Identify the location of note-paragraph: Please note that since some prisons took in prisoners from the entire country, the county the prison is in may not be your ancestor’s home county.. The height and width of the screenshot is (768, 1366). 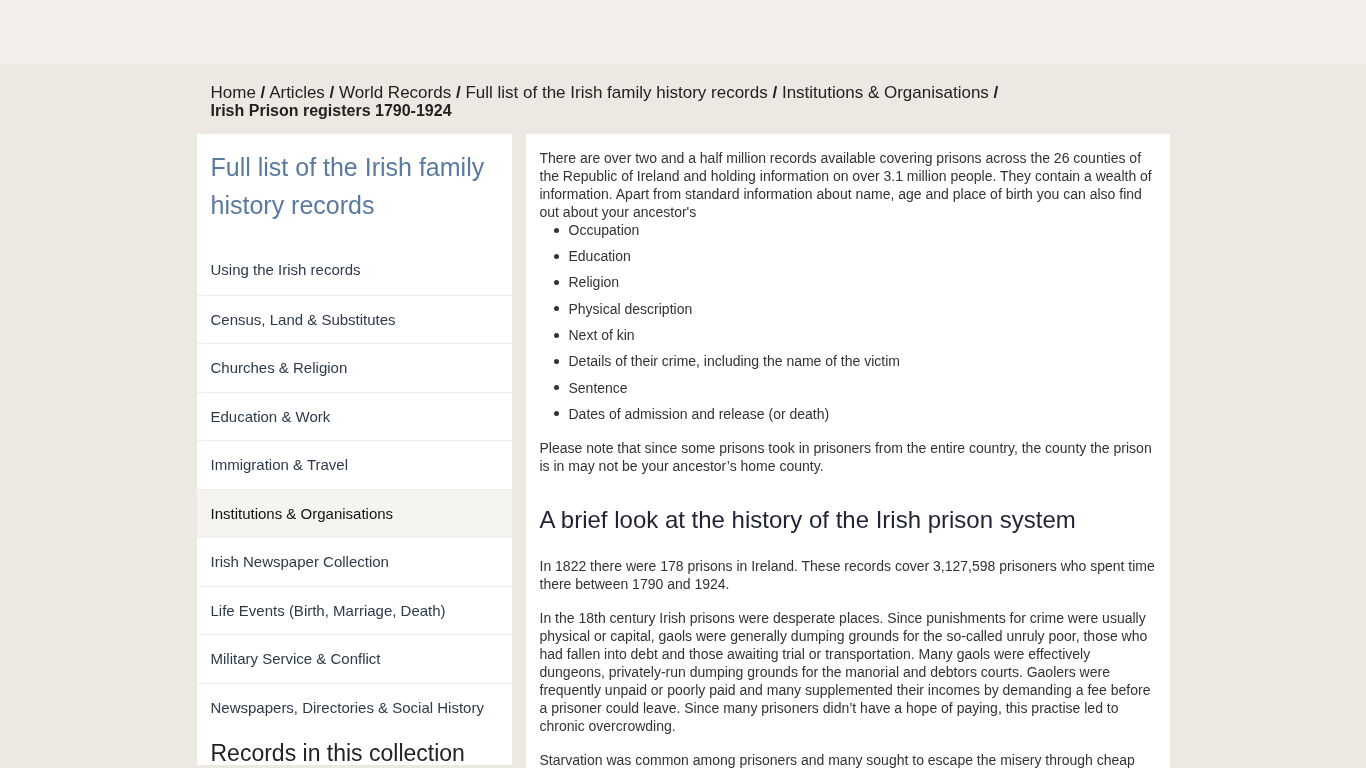
(846, 457).